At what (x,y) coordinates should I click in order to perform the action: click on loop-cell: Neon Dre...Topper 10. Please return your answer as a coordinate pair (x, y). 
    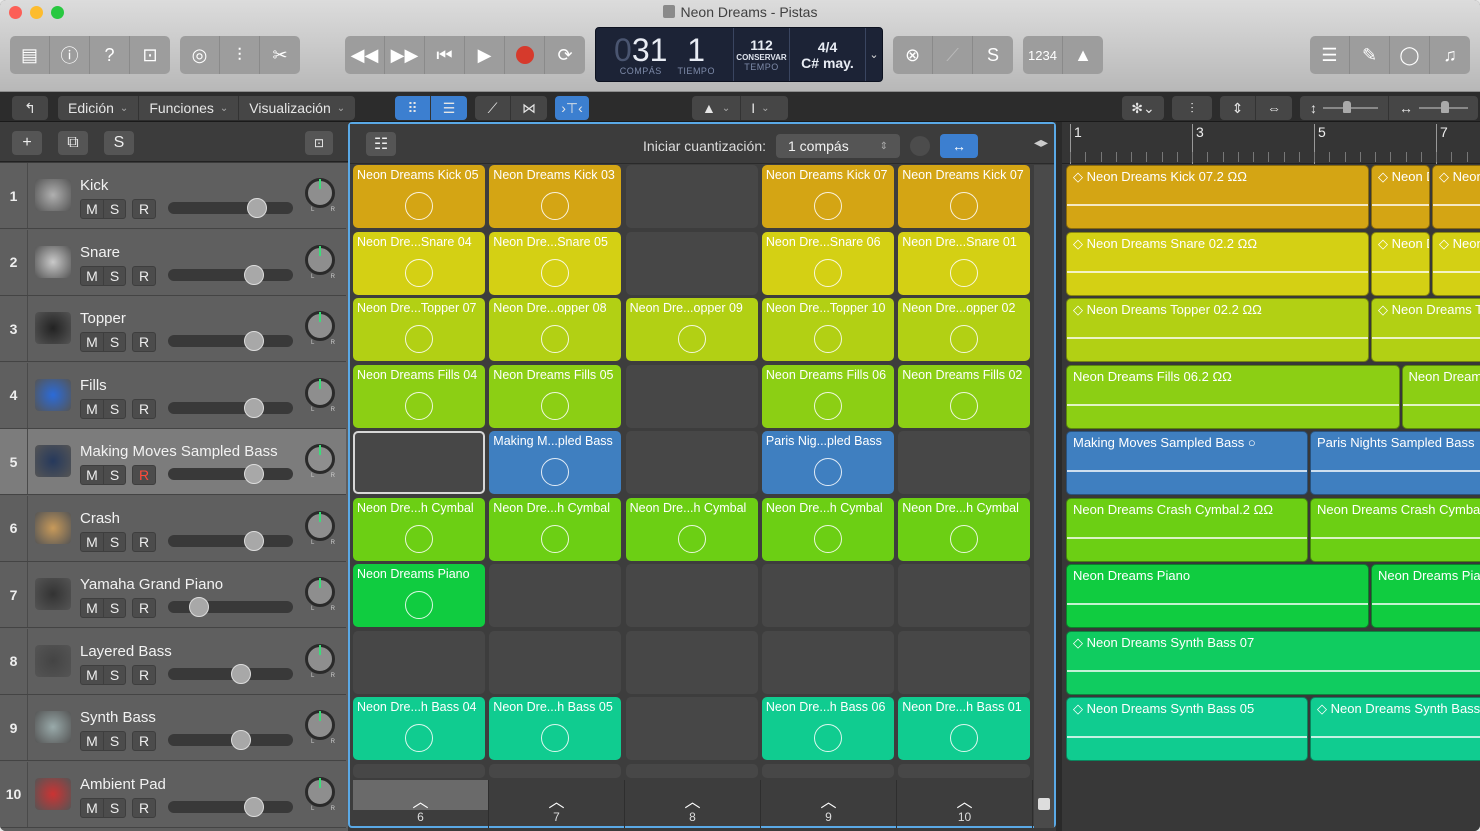
    Looking at the image, I should click on (827, 329).